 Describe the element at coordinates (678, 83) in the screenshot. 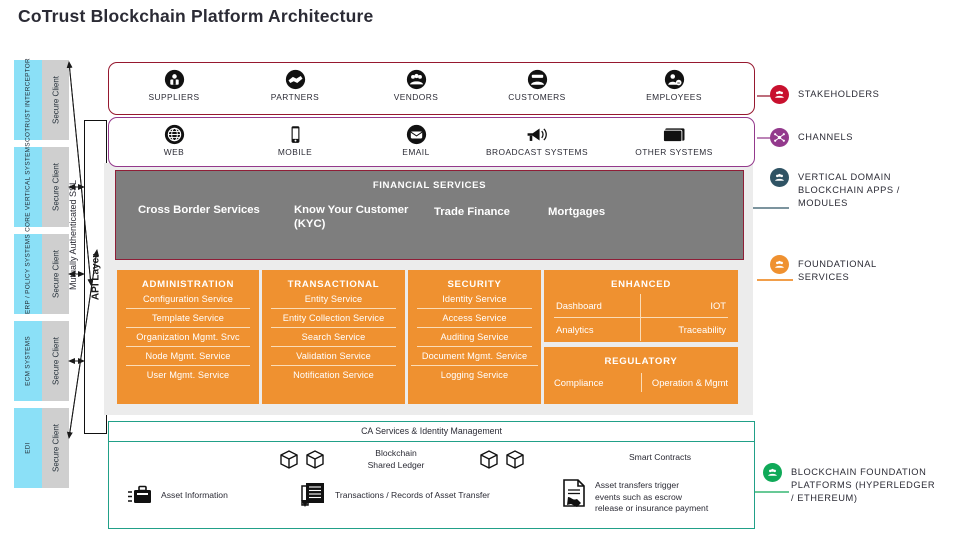

I see `svg-text: ID` at that location.